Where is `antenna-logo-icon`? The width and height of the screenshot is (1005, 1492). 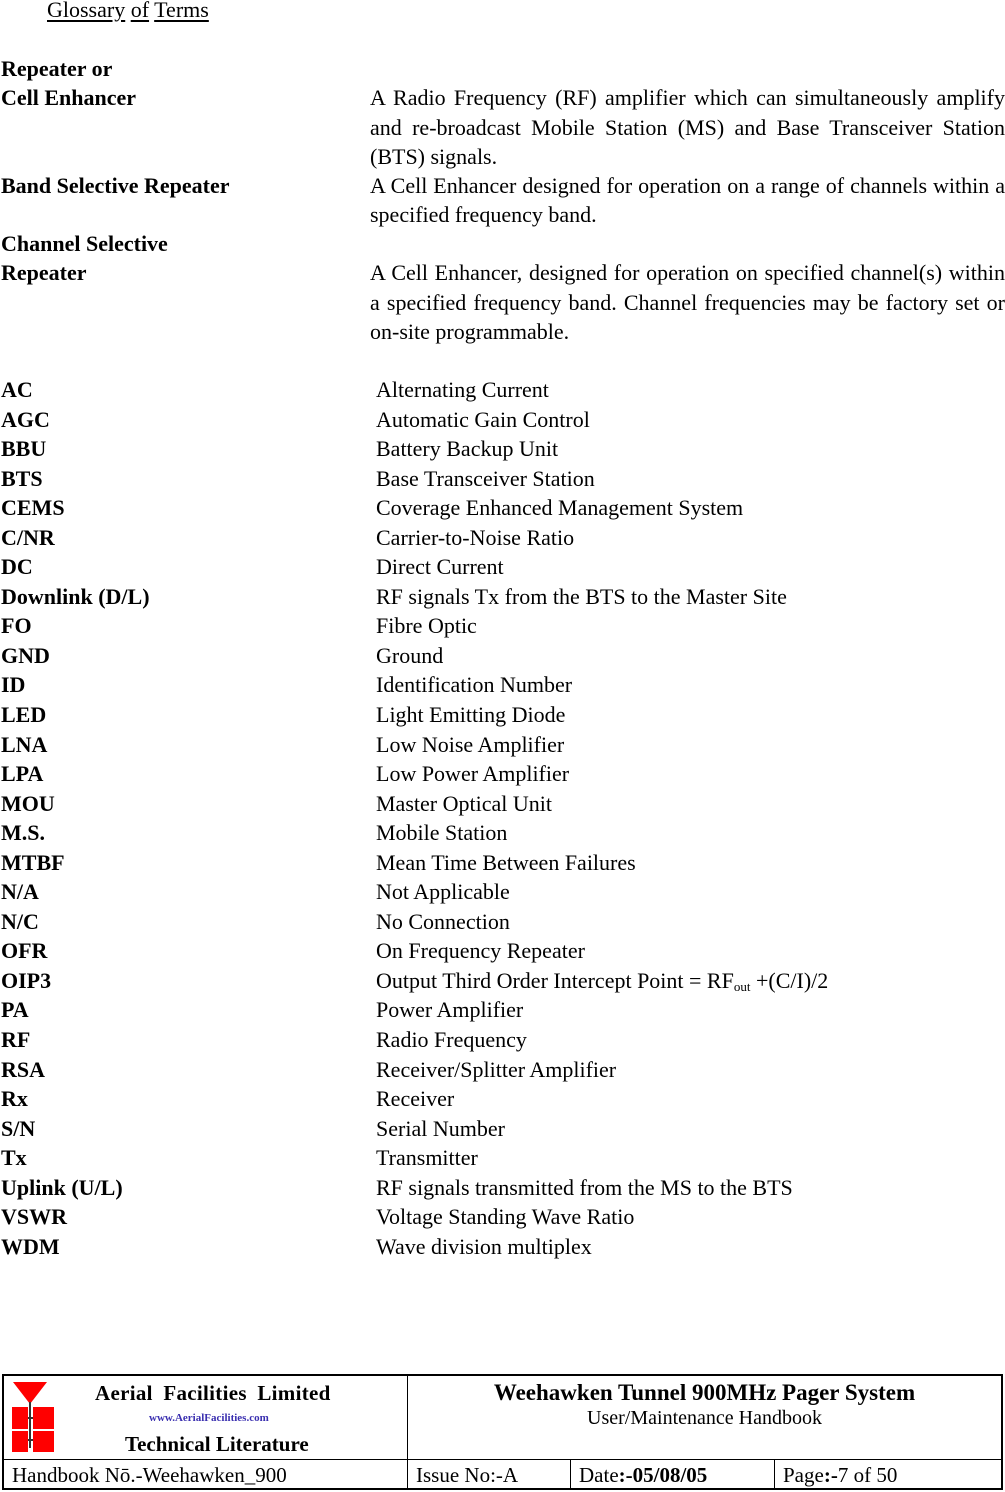
antenna-logo-icon is located at coordinates (33, 1417).